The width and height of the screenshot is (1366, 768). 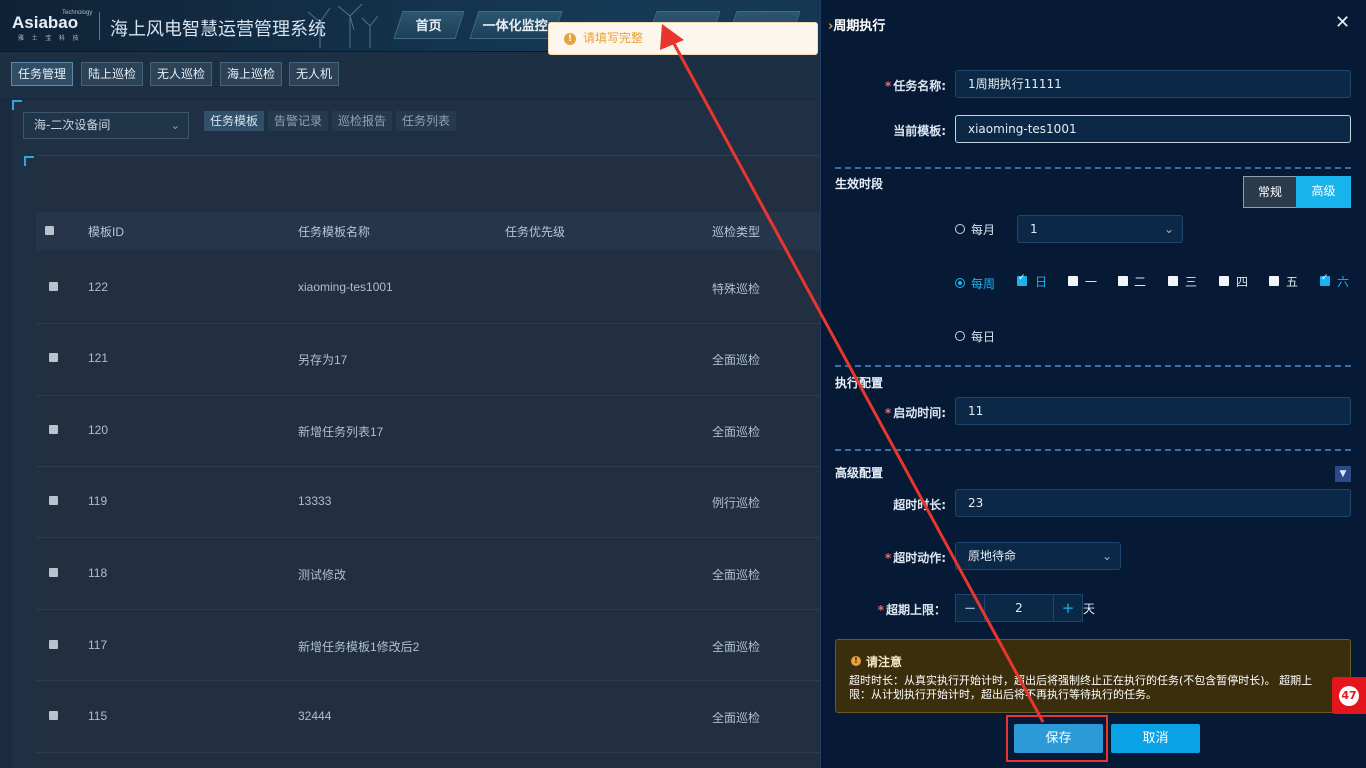 I want to click on info-icon: !, so click(x=856, y=661).